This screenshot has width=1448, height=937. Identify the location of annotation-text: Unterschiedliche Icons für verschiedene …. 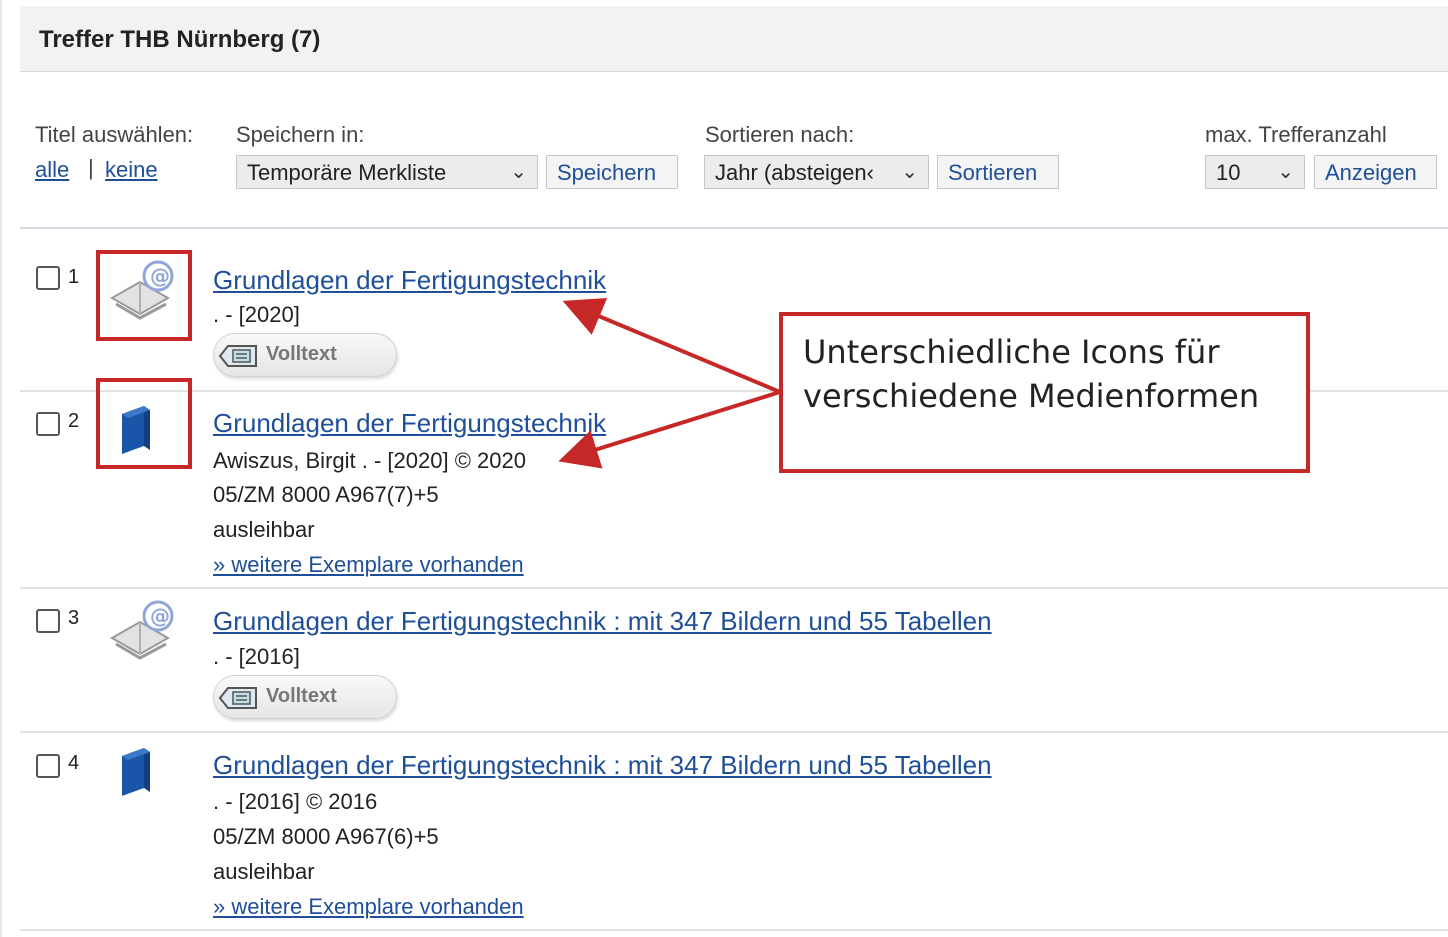
(1031, 374).